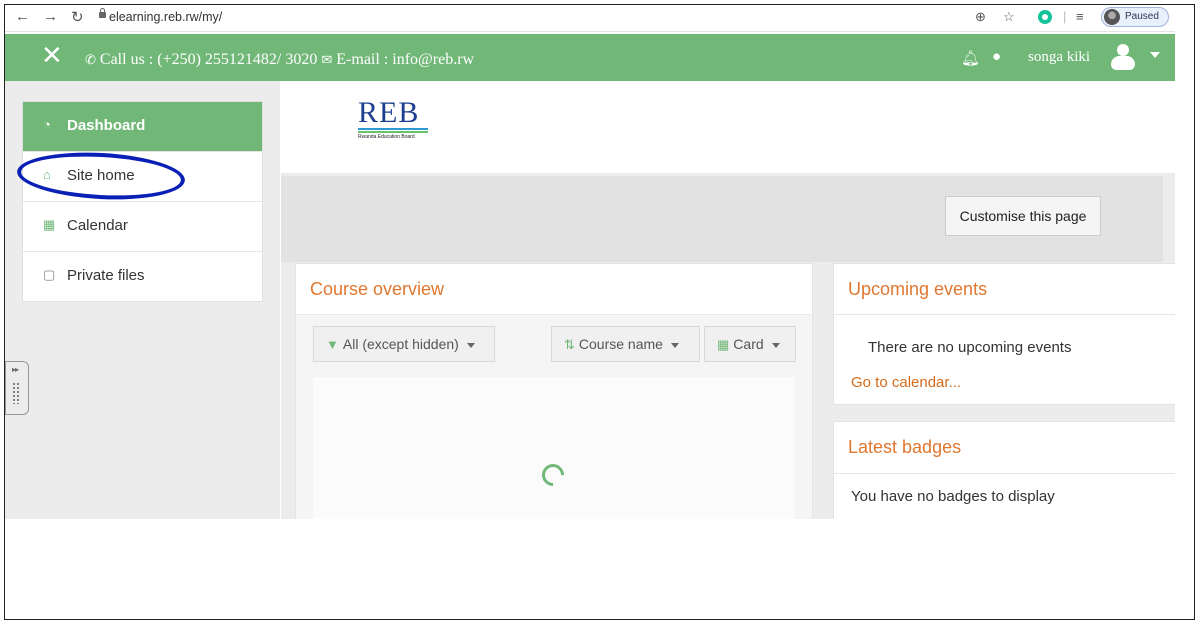  Describe the element at coordinates (953, 496) in the screenshot. I see `no-badges-text: You have no badges to display` at that location.